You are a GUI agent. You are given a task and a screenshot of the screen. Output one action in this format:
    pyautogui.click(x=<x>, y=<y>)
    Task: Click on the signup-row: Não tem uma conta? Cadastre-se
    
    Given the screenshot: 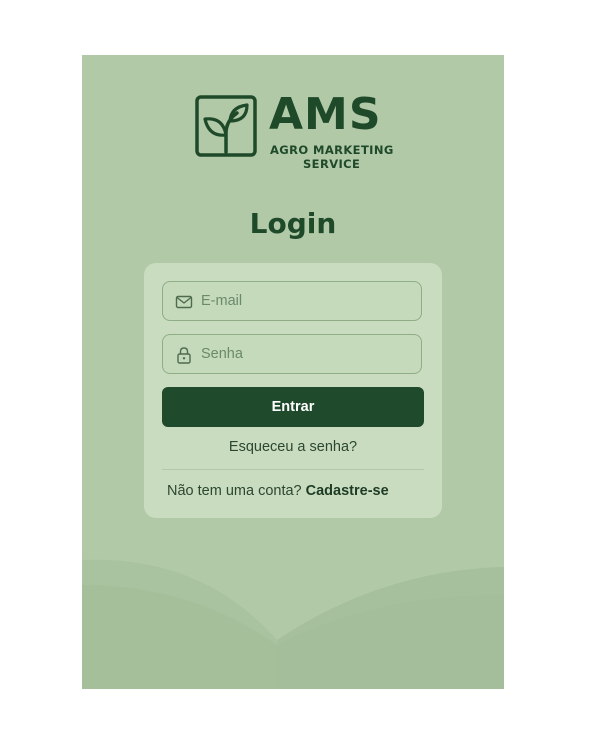 What is the action you would take?
    pyautogui.click(x=278, y=491)
    